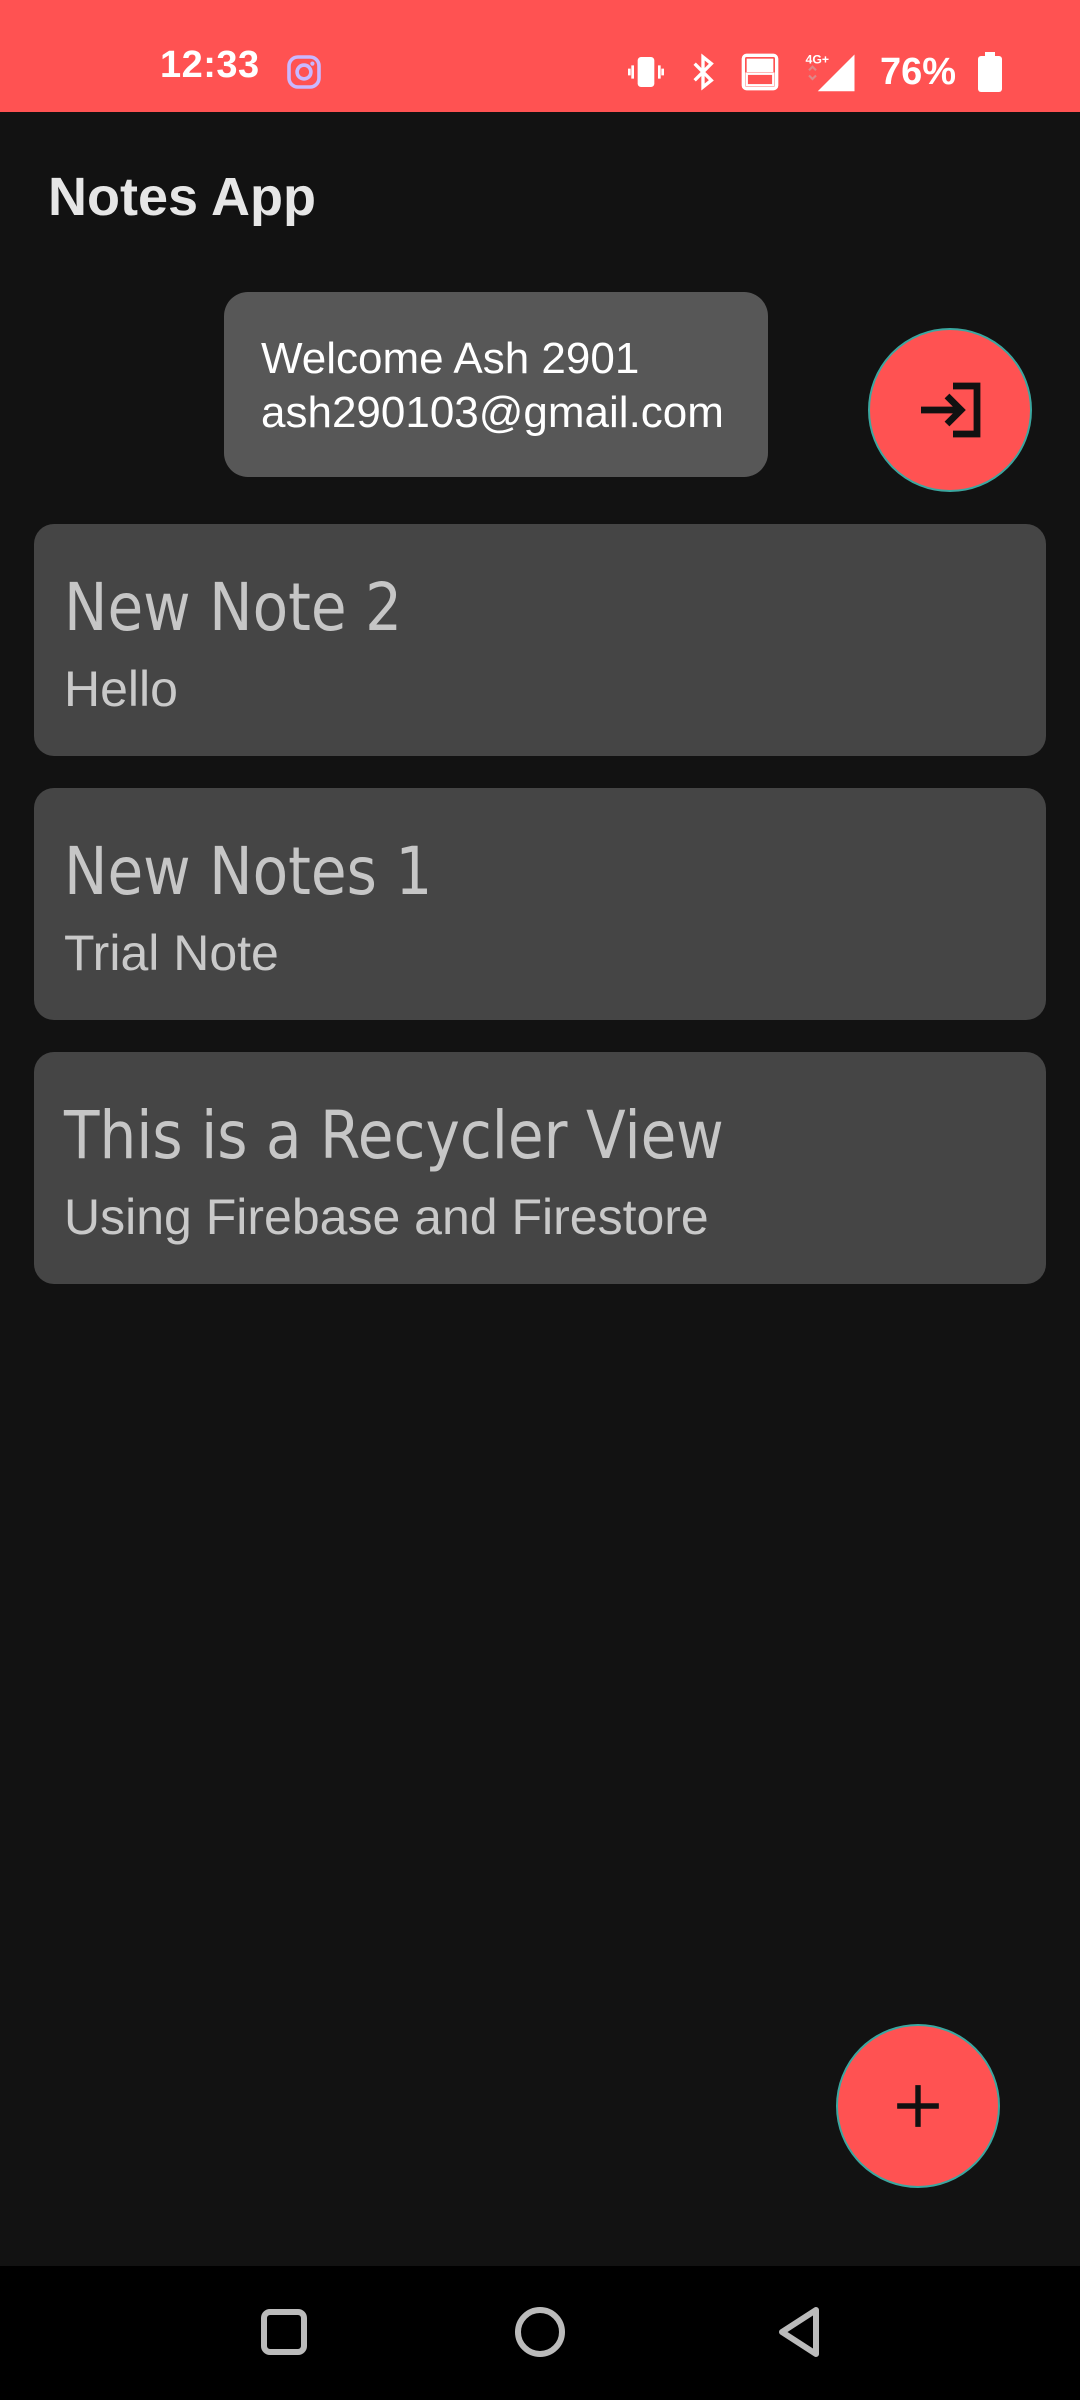 The height and width of the screenshot is (2400, 1080). Describe the element at coordinates (817, 59) in the screenshot. I see `svg-text: 4G+` at that location.